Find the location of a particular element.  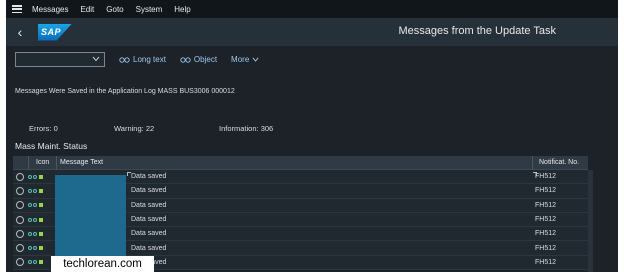

section-title: Mass Maint. Status is located at coordinates (51, 146).